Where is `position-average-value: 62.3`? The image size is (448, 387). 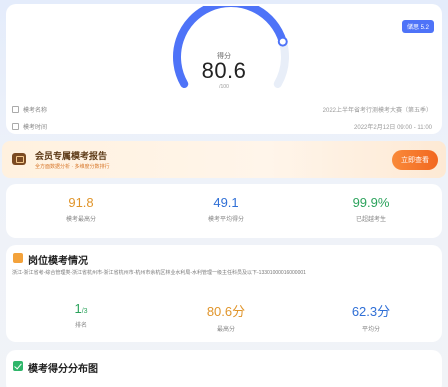
position-average-value: 62.3 is located at coordinates (364, 311).